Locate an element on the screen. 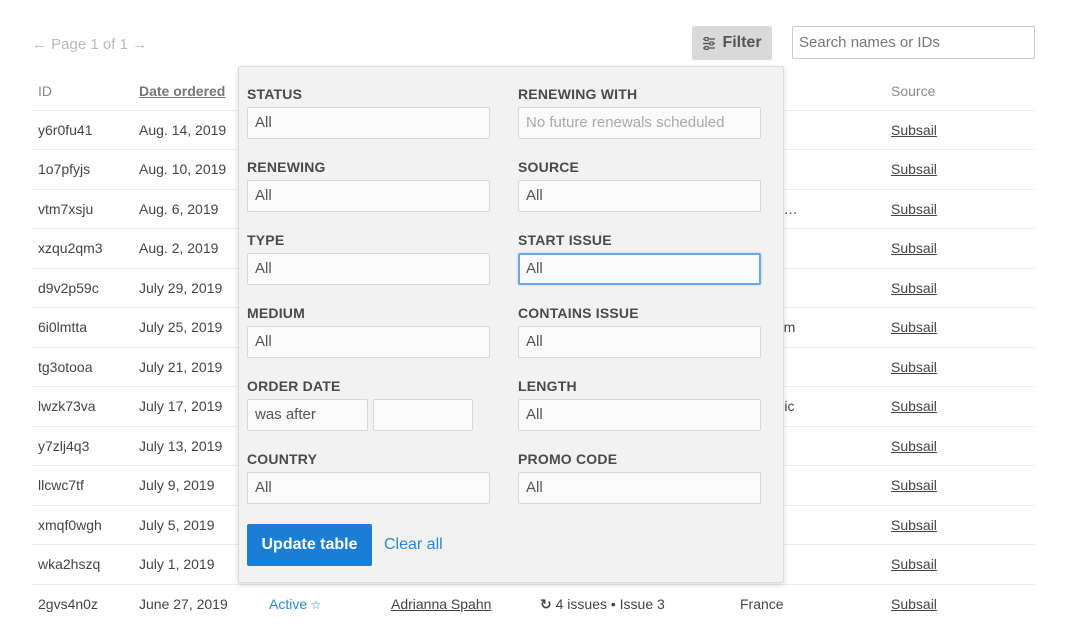 Image resolution: width=1080 pixels, height=624 pixels. star-icon: ☆ is located at coordinates (314, 605).